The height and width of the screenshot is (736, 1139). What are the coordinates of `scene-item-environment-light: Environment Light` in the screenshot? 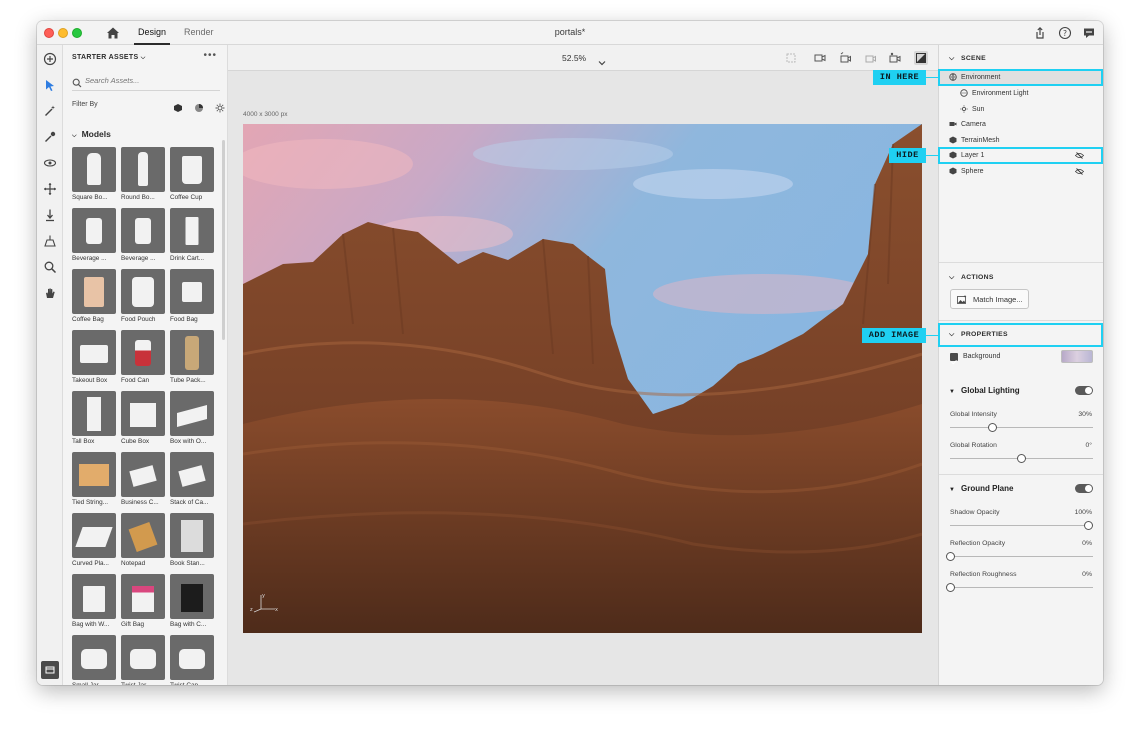 It's located at (1021, 93).